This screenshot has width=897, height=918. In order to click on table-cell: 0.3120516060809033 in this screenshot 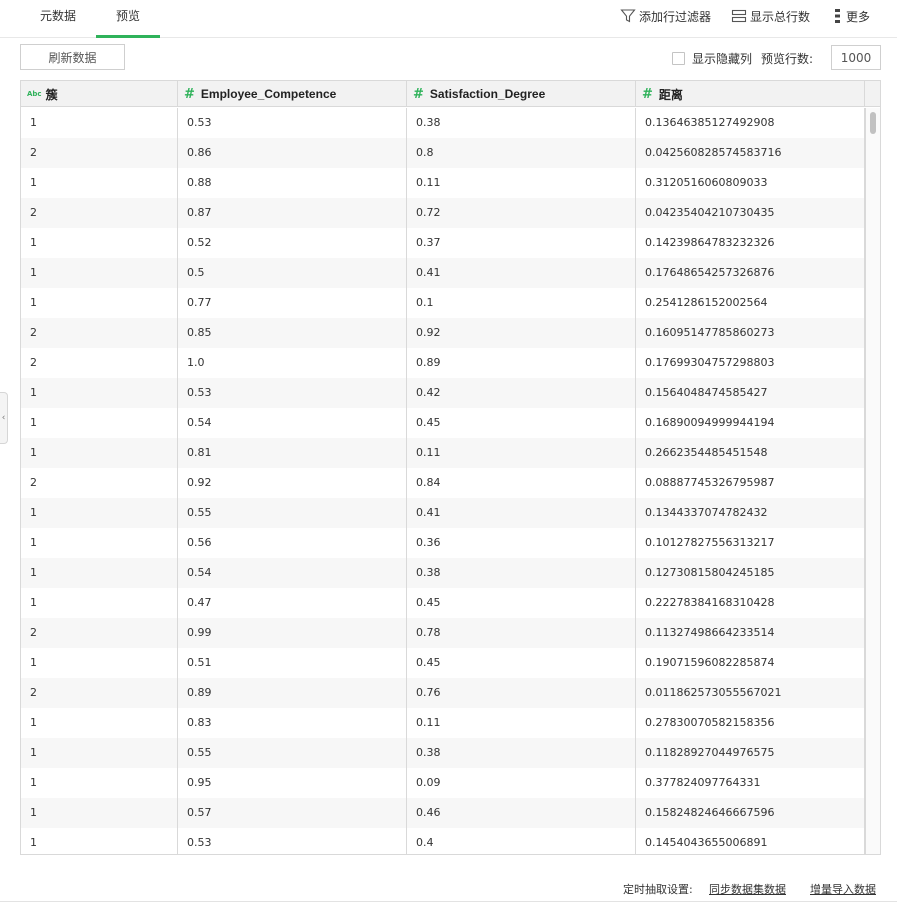, I will do `click(750, 183)`.